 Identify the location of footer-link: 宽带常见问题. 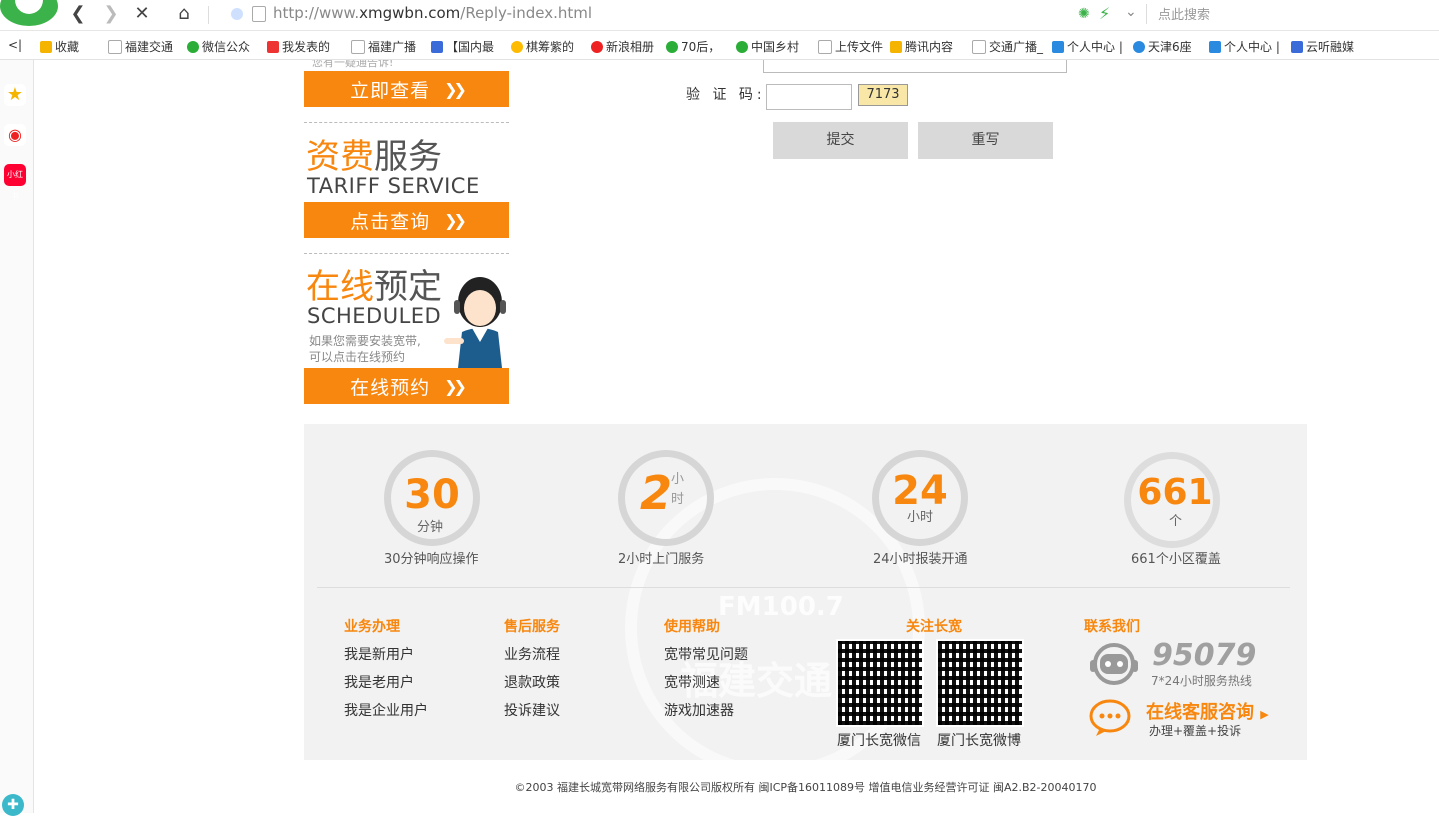
(706, 654).